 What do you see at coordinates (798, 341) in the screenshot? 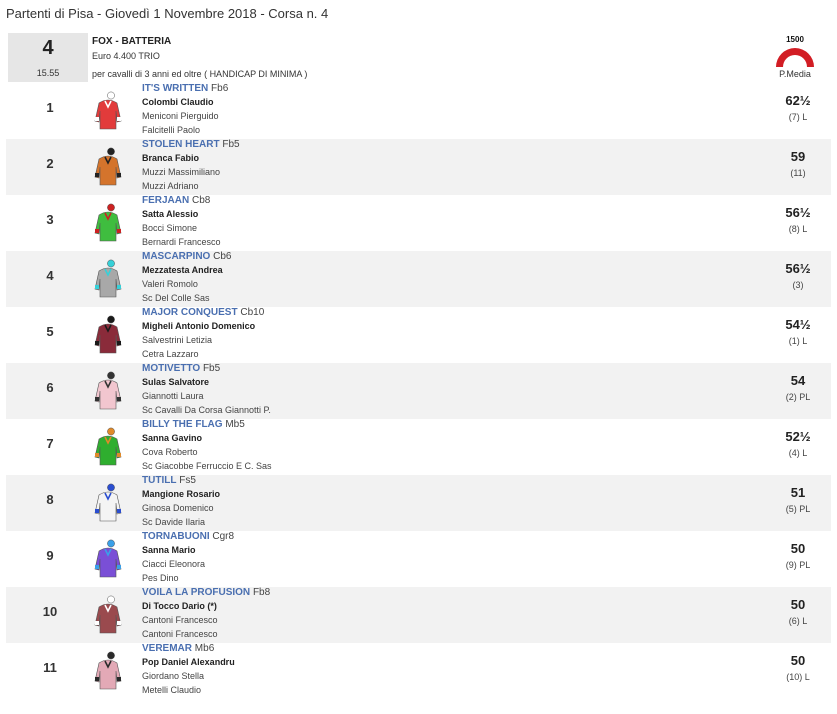
I see `runner-draw: (1) L` at bounding box center [798, 341].